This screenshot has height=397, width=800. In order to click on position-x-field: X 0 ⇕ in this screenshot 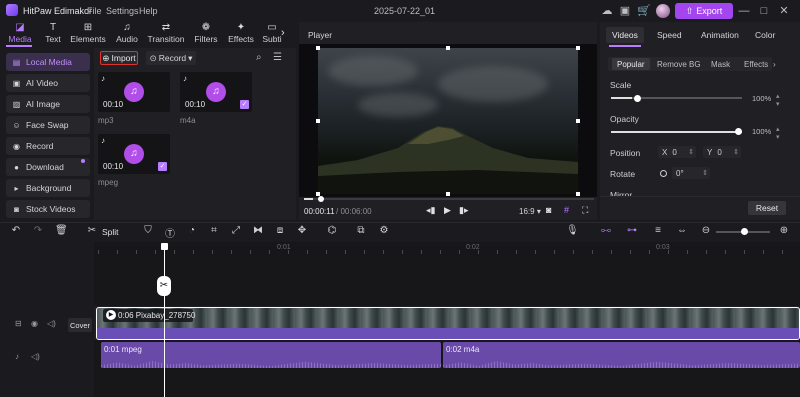, I will do `click(677, 152)`.